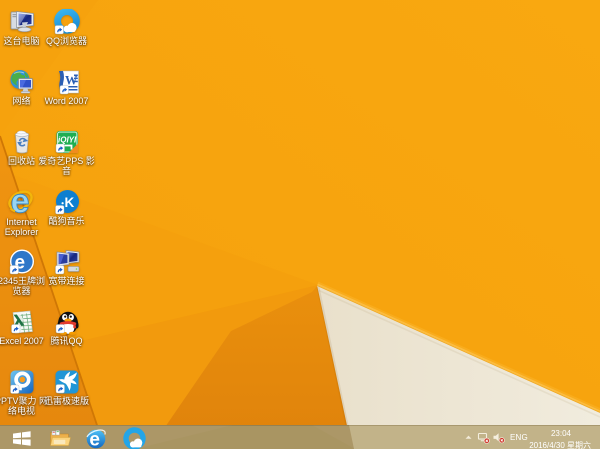 The image size is (600, 449). I want to click on svg-text: K, so click(69, 202).